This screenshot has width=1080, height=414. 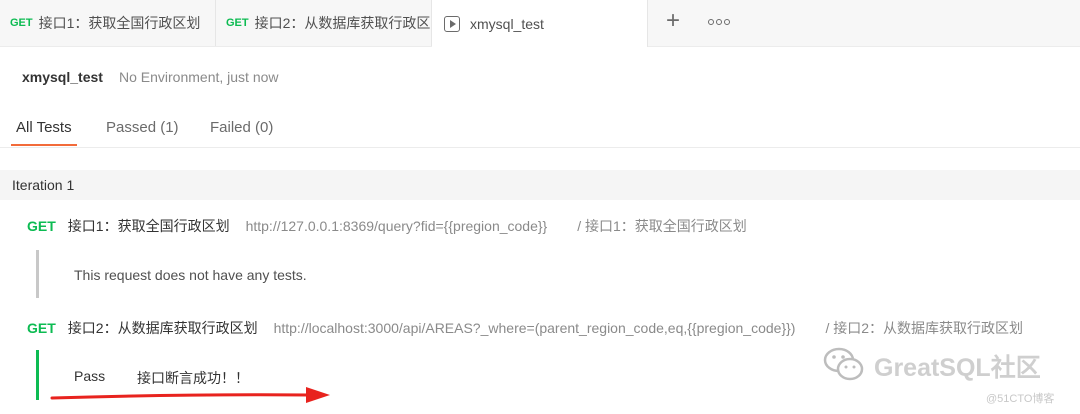 I want to click on tab-all-tests: All Tests, so click(x=44, y=127).